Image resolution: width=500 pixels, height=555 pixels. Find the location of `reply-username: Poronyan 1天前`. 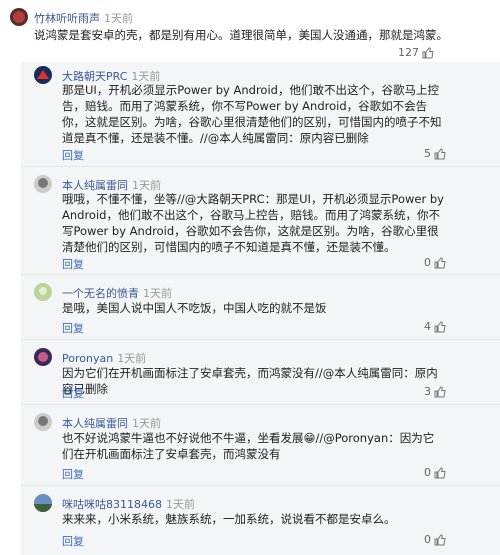

reply-username: Poronyan 1天前 is located at coordinates (104, 358).